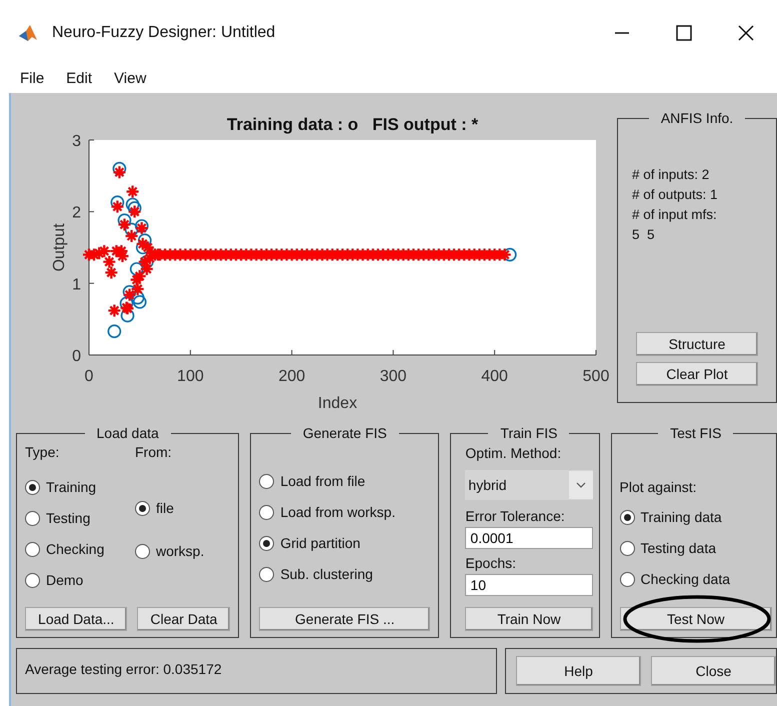 This screenshot has width=777, height=706. I want to click on panel-button: Clear Plot, so click(697, 374).